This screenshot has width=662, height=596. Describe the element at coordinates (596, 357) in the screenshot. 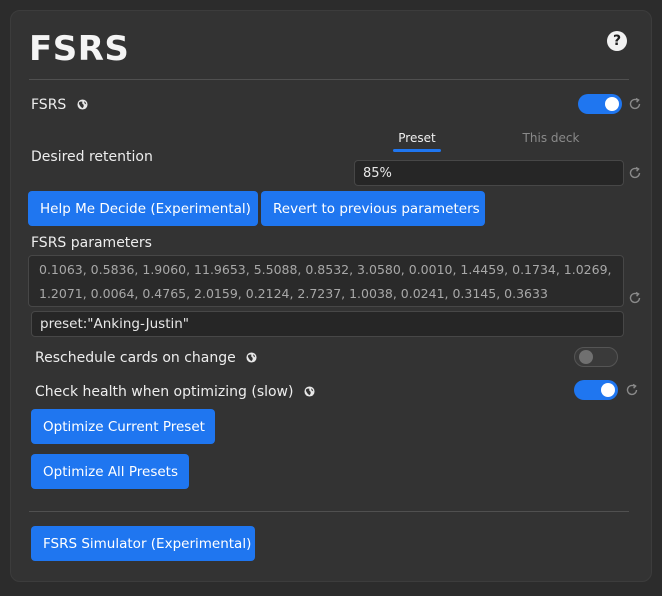

I see `reschedule-toggle` at that location.